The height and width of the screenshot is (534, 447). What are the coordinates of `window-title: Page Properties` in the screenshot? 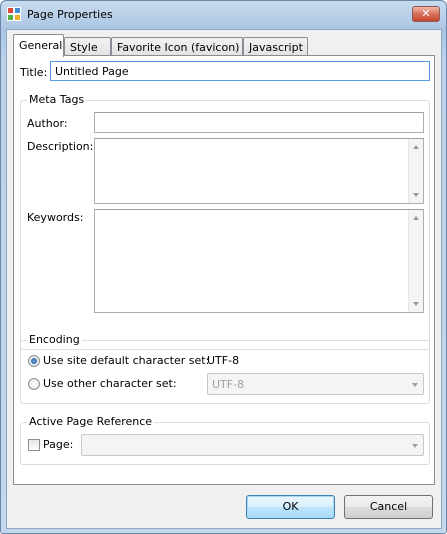 It's located at (70, 14).